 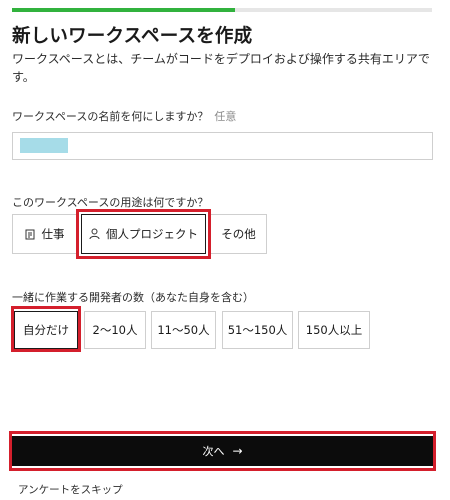 I want to click on workspace-name-question: ワークスペースの名前を何にしますか？, so click(x=110, y=116).